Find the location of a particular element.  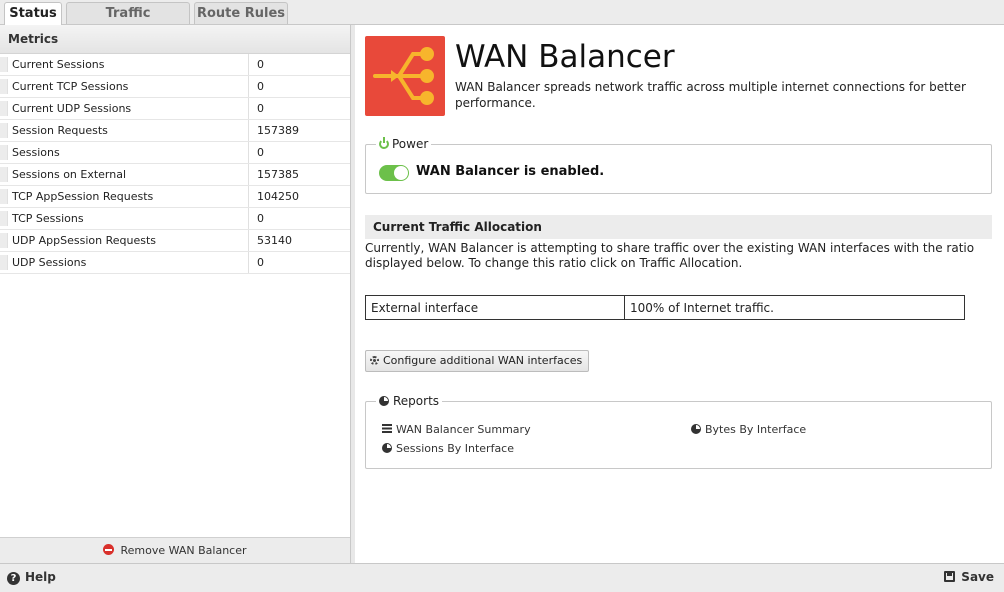

tab-status: Status is located at coordinates (33, 13).